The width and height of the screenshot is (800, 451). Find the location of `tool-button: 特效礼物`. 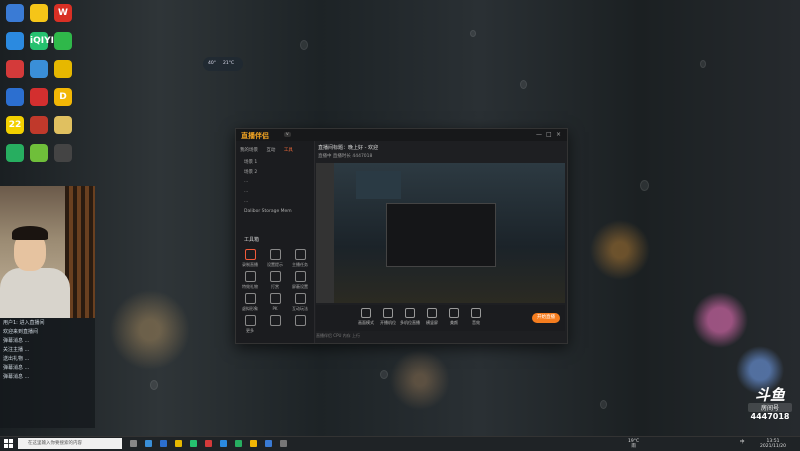

tool-button: 特效礼物 is located at coordinates (250, 280).